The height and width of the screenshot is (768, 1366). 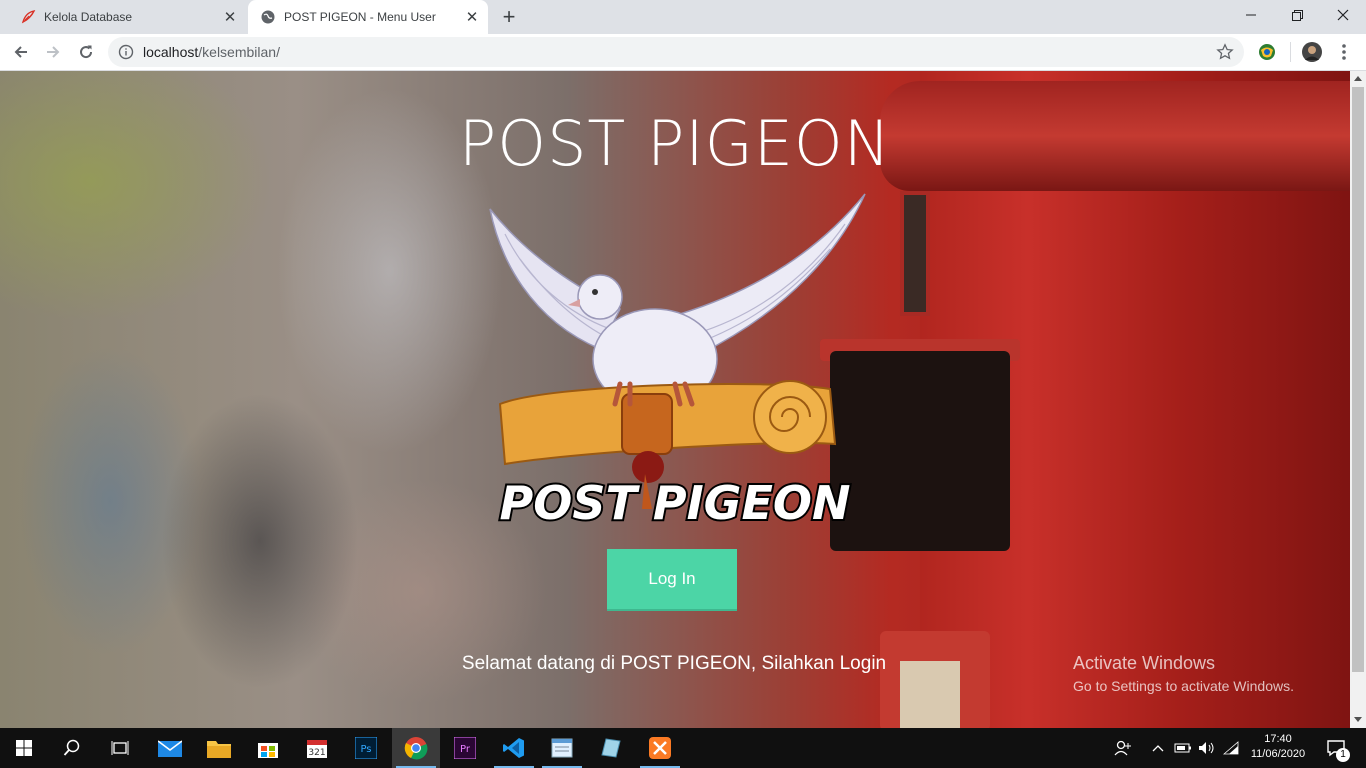 I want to click on url-text: localhost/kelsembilan/, so click(x=211, y=52).